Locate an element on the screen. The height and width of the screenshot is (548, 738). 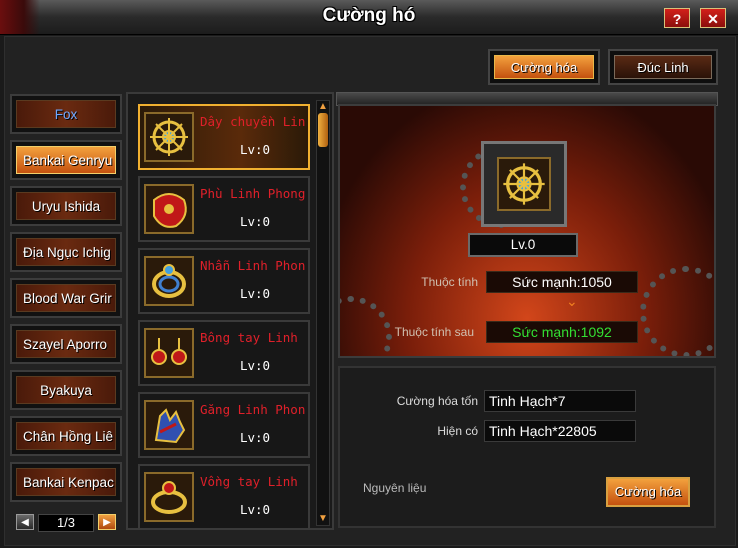
character-item: Blood War Grir is located at coordinates (66, 298).